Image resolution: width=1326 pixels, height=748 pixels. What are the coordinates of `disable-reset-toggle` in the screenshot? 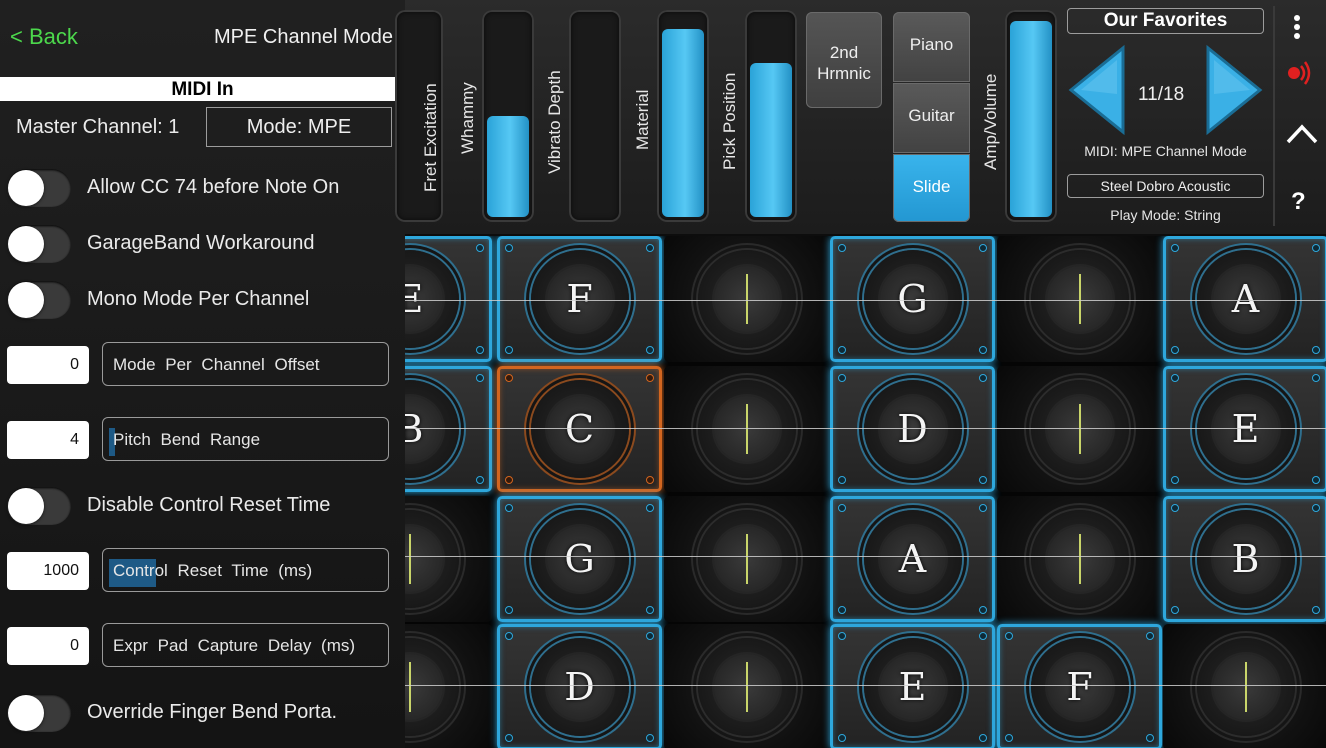 It's located at (39, 506).